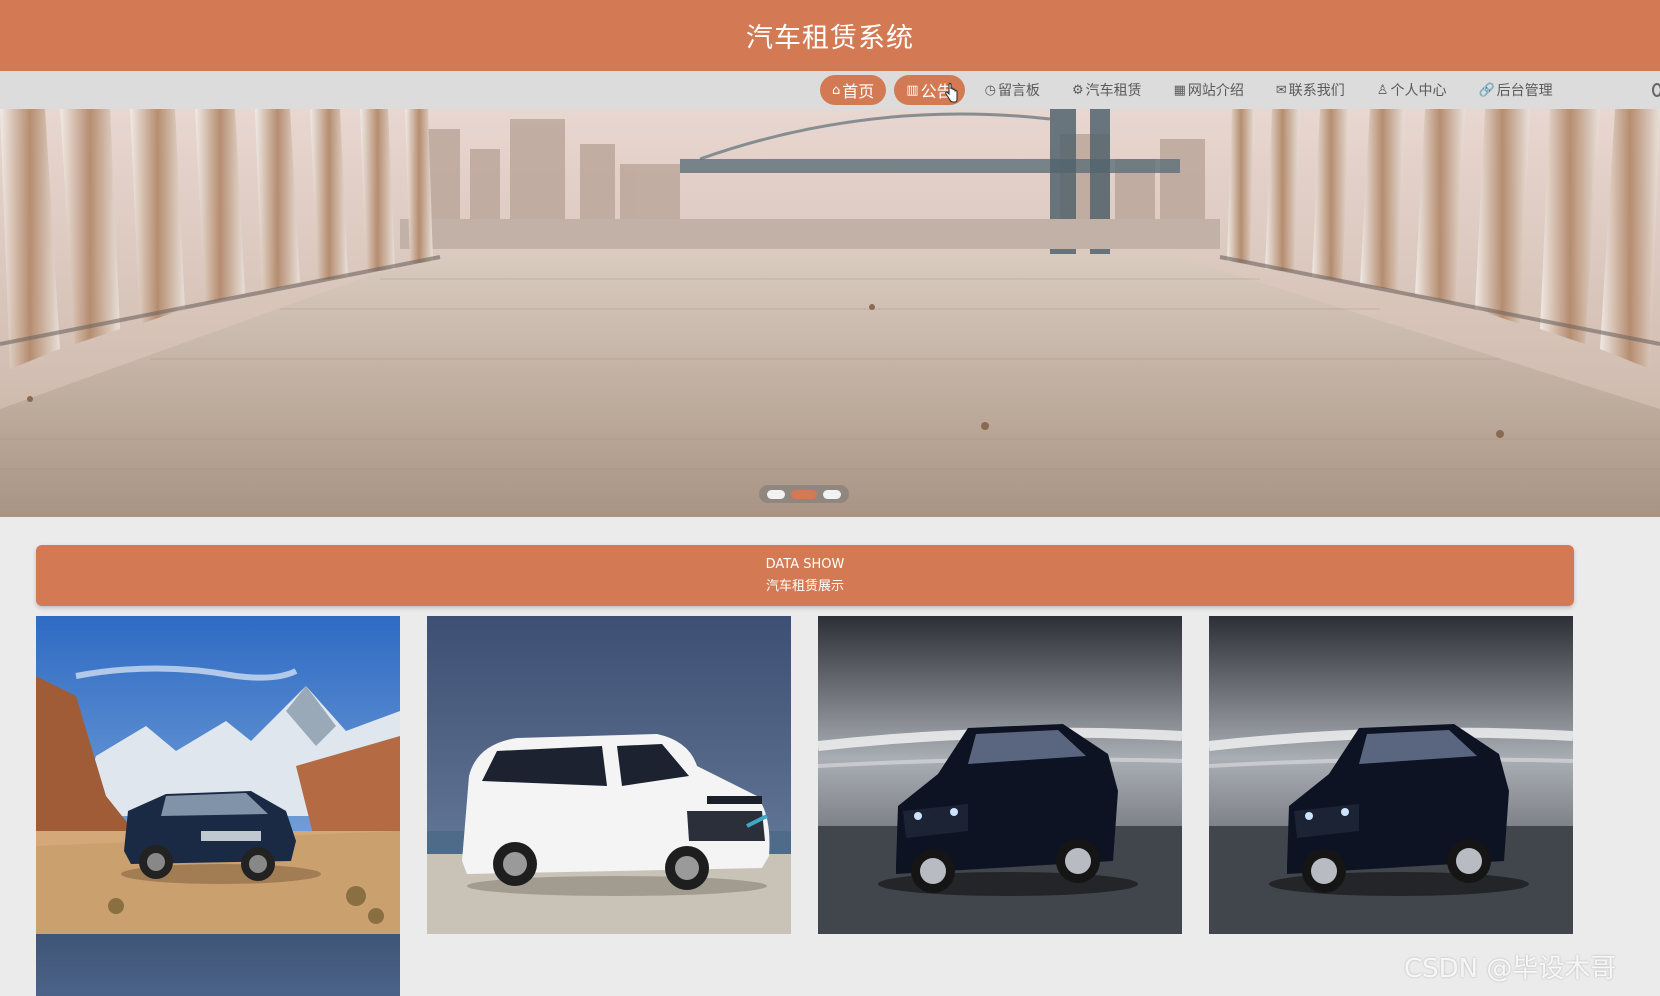  What do you see at coordinates (929, 90) in the screenshot?
I see `nav-item-notice: ▥ 公告` at bounding box center [929, 90].